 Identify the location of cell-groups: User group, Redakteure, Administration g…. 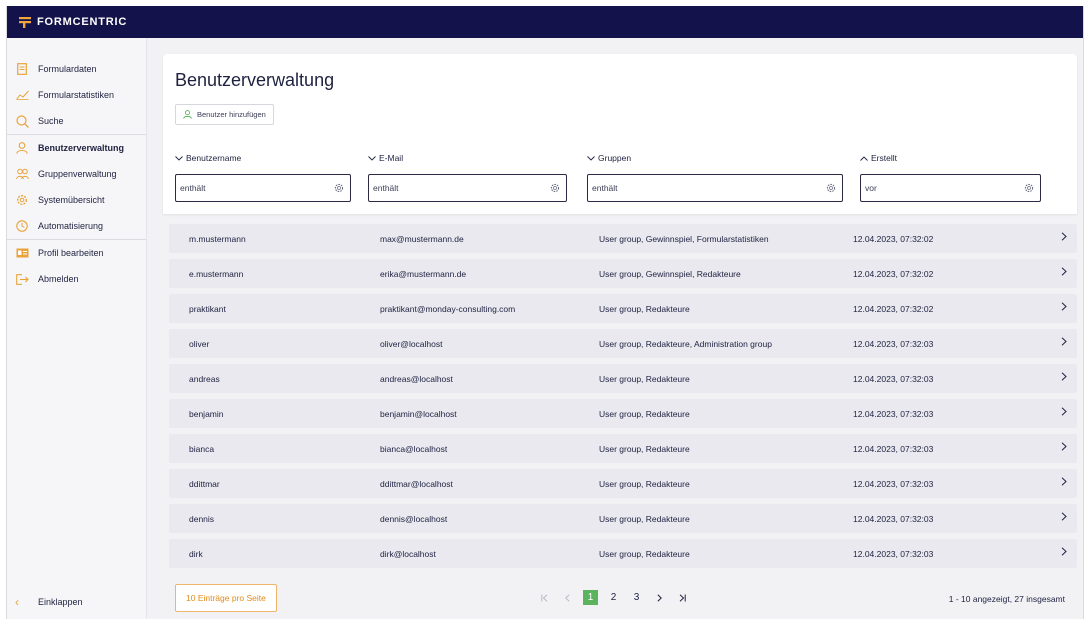
(685, 344).